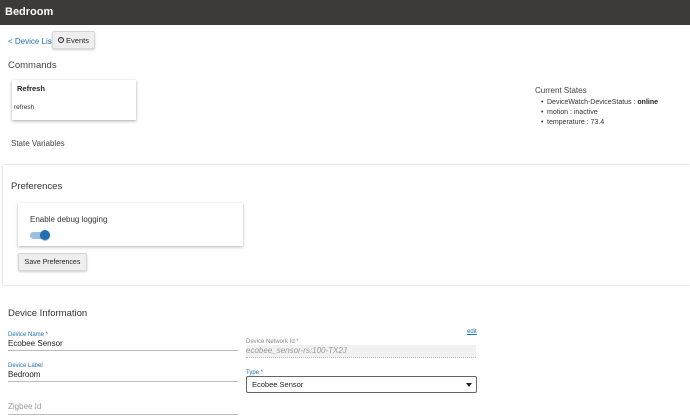  Describe the element at coordinates (69, 219) in the screenshot. I see `debug-logging-label: Enable debug logging` at that location.